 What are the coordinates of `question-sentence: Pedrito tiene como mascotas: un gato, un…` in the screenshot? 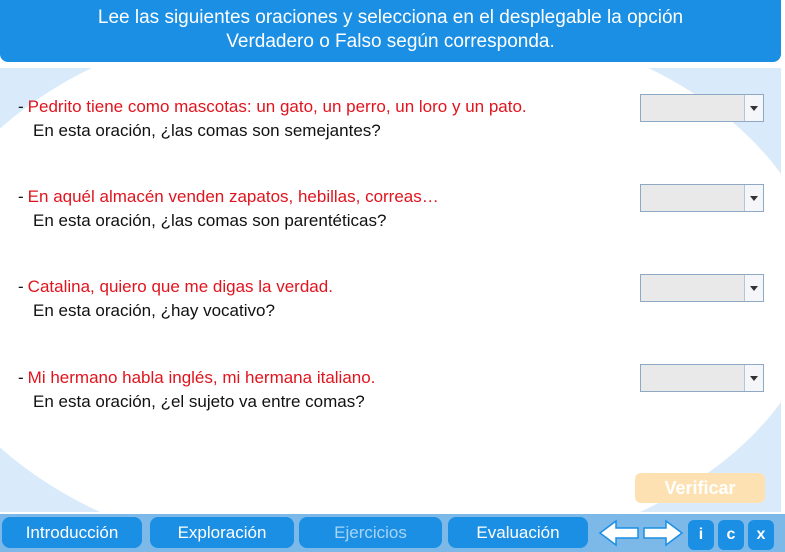 It's located at (277, 106).